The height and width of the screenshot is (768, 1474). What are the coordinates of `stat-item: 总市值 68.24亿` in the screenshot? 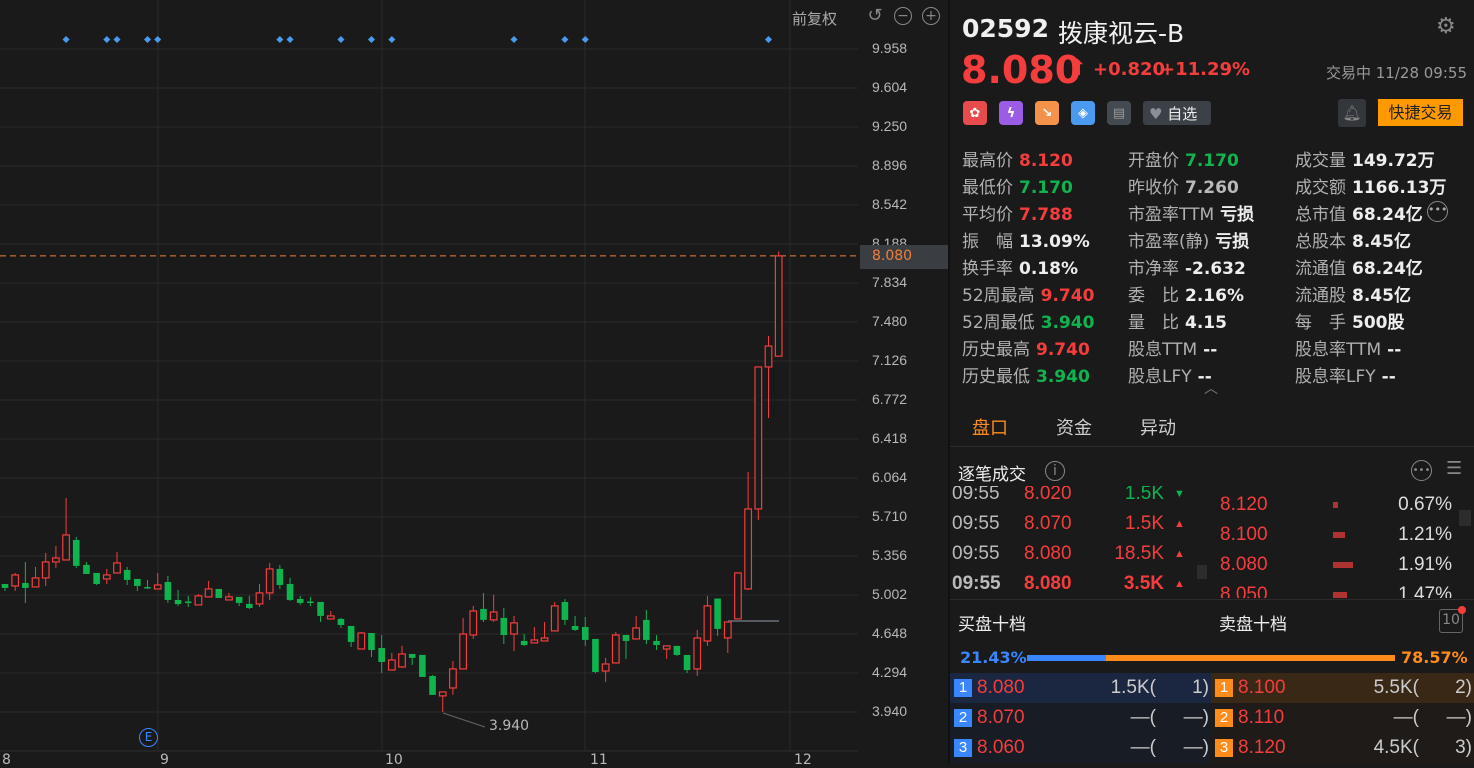 It's located at (1359, 212).